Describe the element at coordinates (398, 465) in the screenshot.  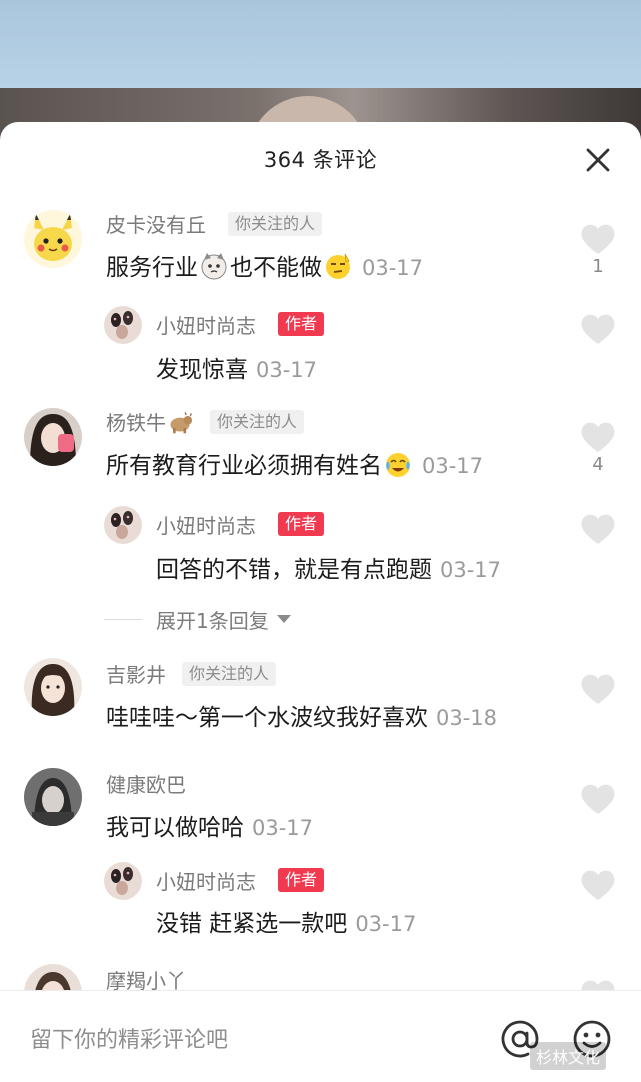
I see `crying-laugh-emoji-icon` at that location.